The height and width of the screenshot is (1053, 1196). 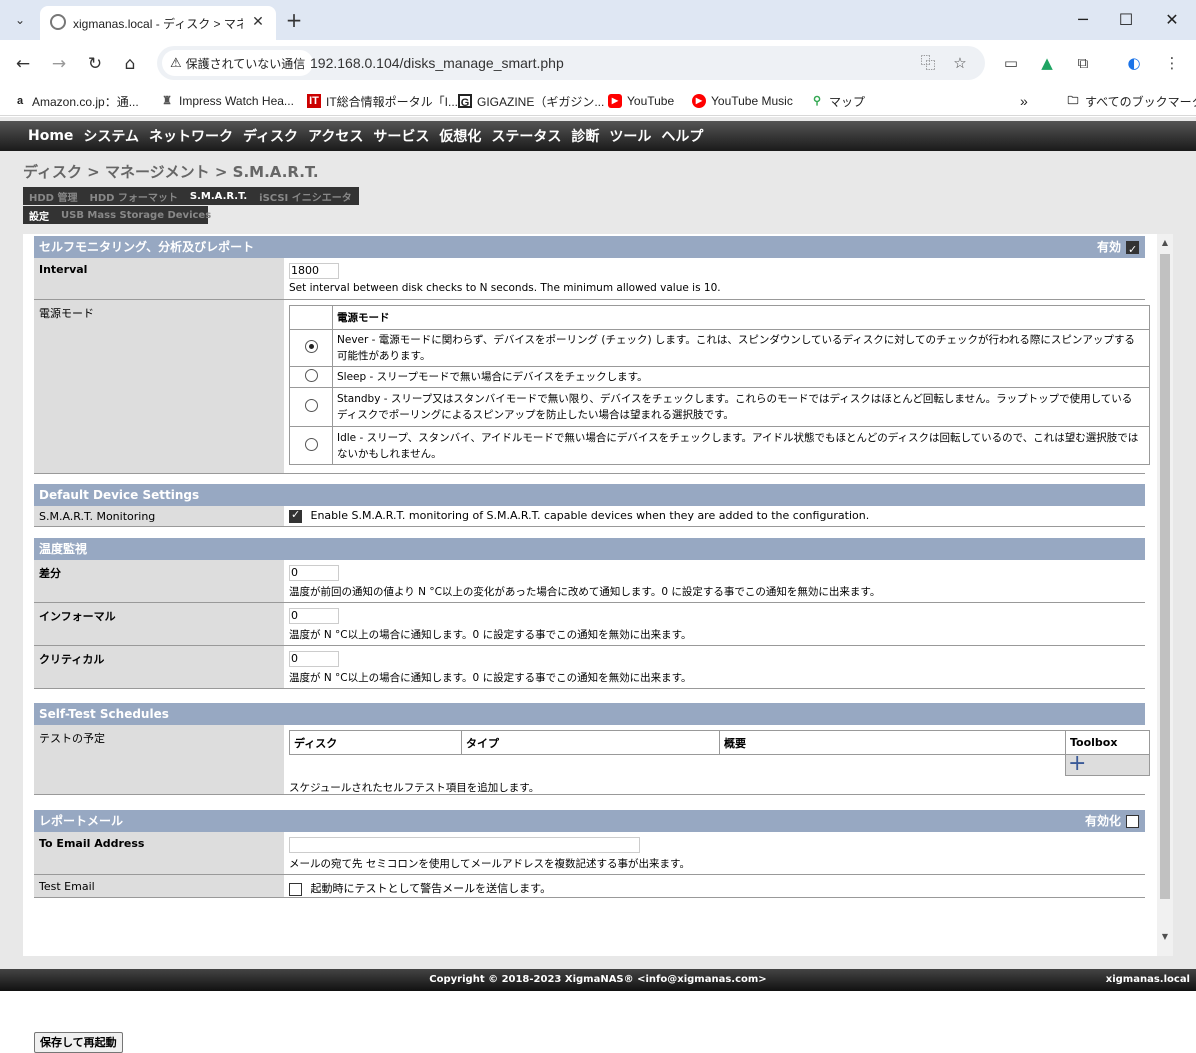 I want to click on menu-help: ヘルプ, so click(x=682, y=136).